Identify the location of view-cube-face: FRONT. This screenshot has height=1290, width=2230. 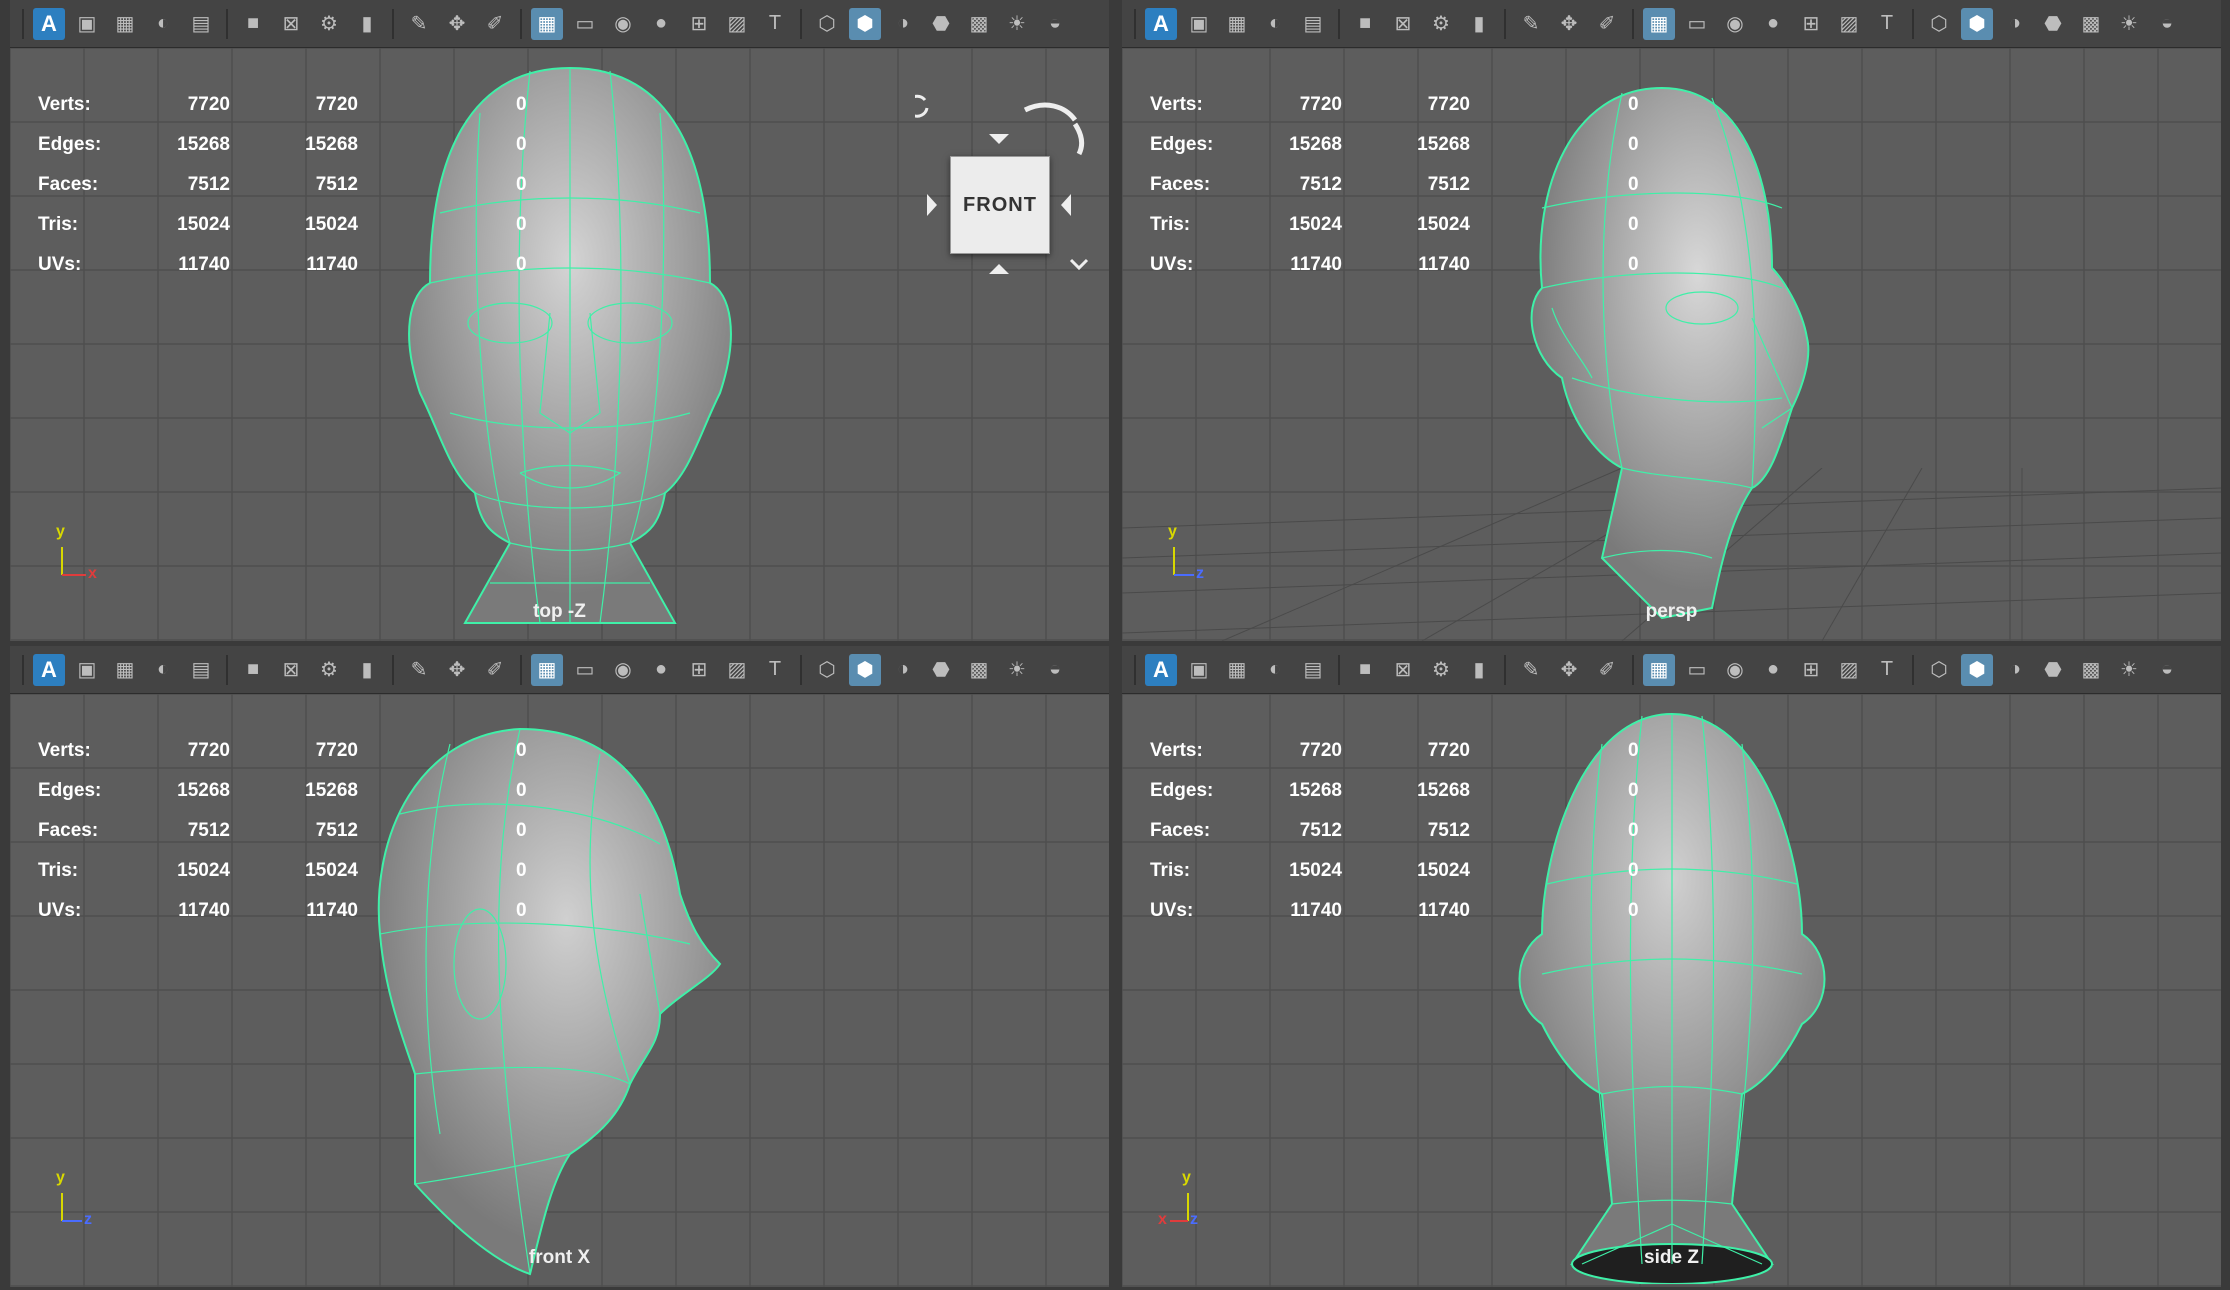
(1000, 205).